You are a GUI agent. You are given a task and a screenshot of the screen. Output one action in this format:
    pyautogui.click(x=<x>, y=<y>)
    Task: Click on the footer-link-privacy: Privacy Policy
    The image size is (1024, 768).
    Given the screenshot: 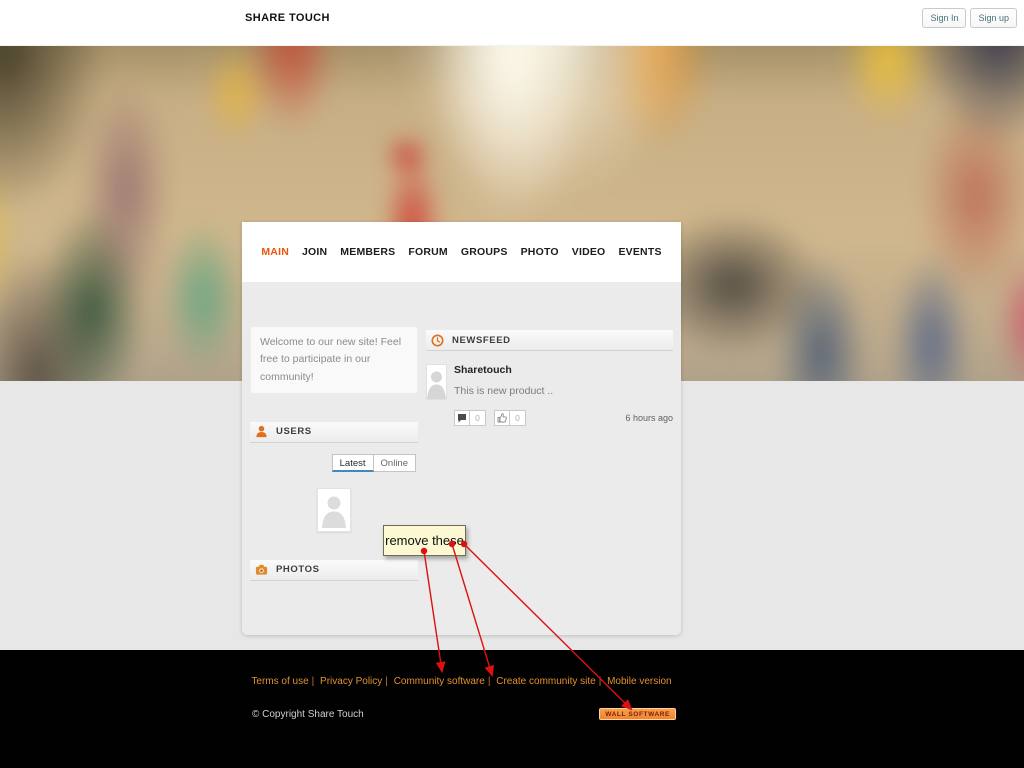 What is the action you would take?
    pyautogui.click(x=351, y=681)
    